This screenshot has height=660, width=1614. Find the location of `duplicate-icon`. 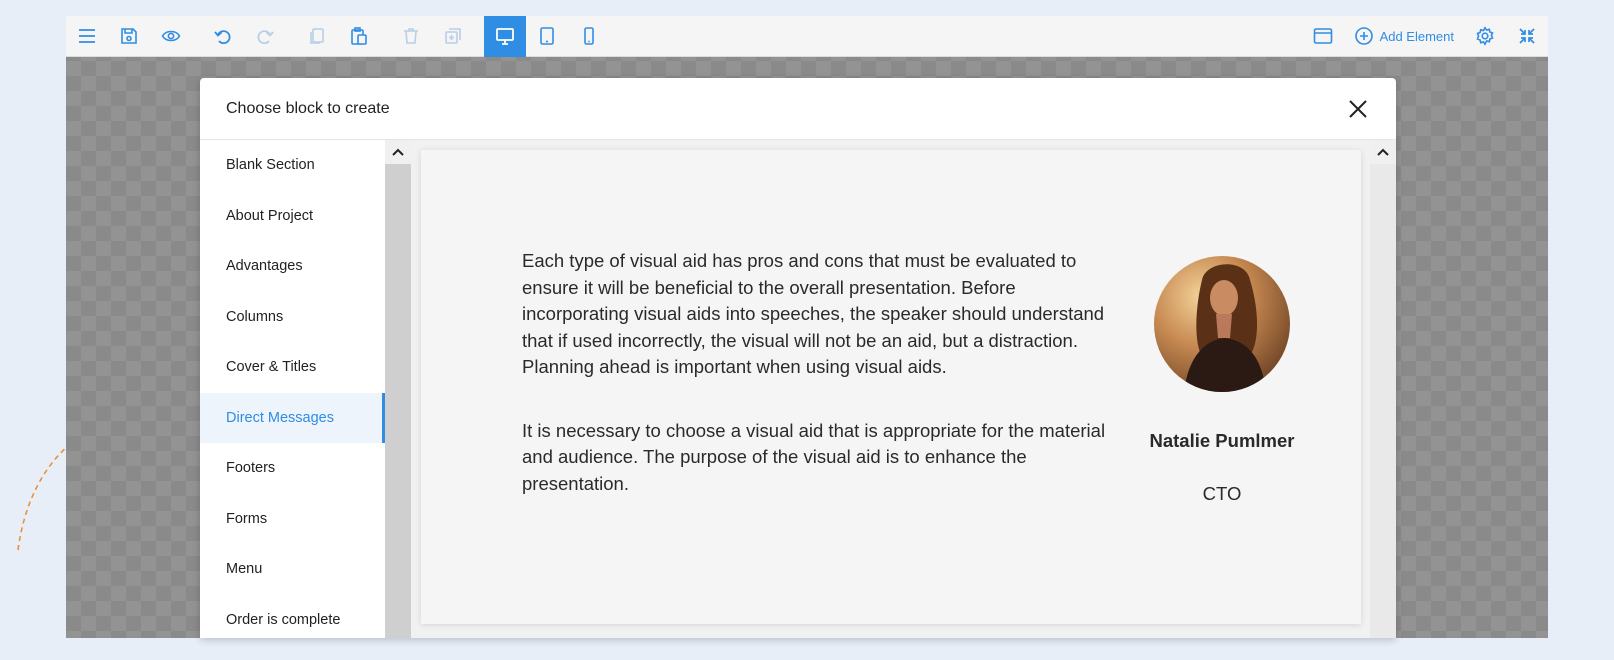

duplicate-icon is located at coordinates (453, 36).